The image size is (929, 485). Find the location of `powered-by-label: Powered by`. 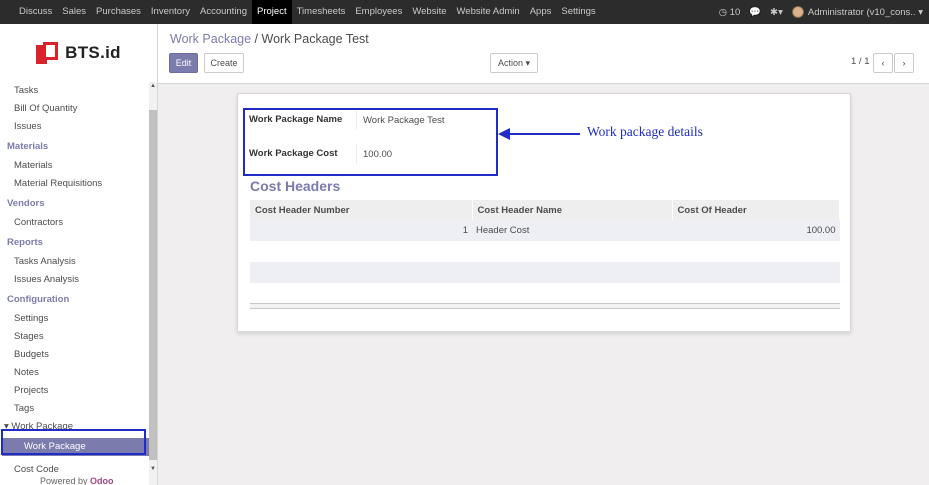

powered-by-label: Powered by is located at coordinates (64, 480).